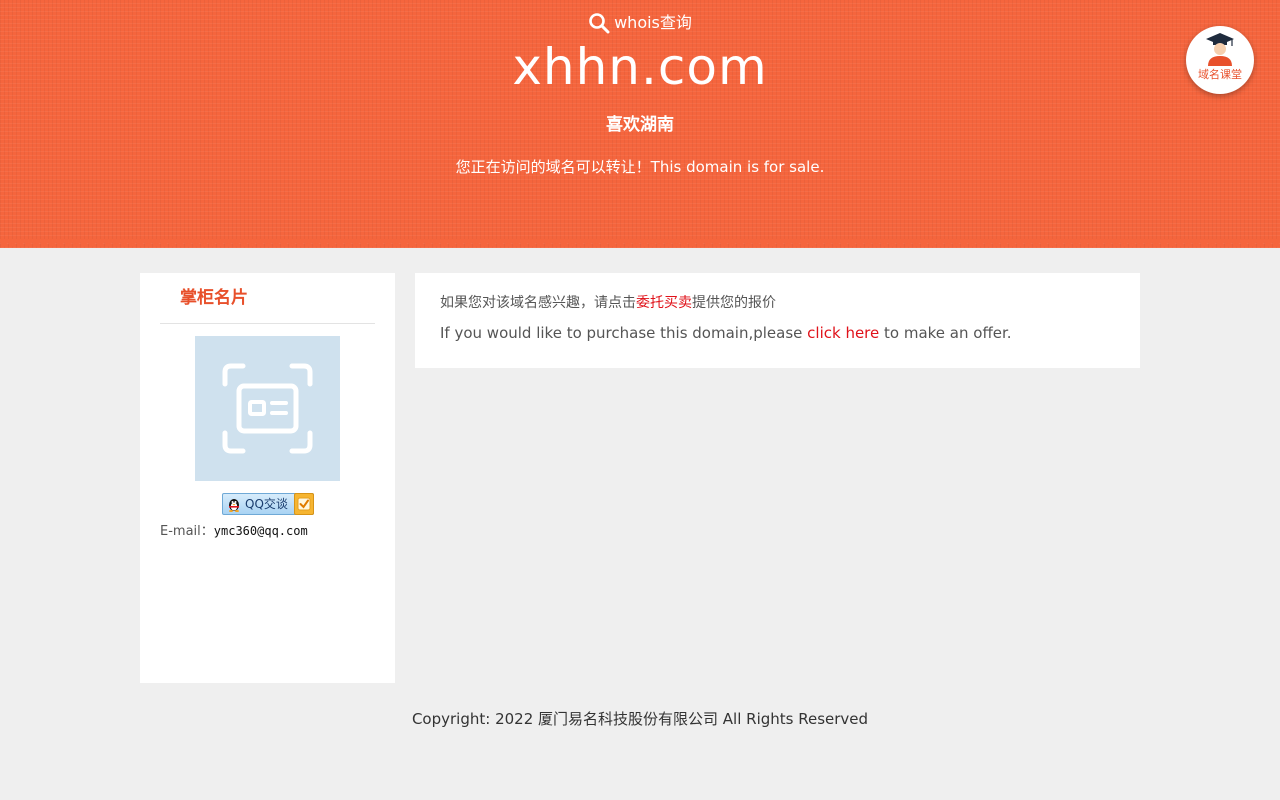 The width and height of the screenshot is (1280, 800). What do you see at coordinates (843, 333) in the screenshot?
I see `click-here-link: click here` at bounding box center [843, 333].